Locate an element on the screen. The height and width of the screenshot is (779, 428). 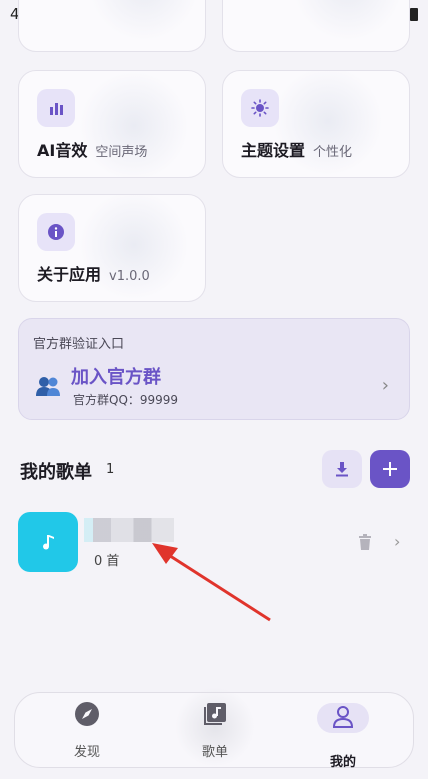
music-library-icon is located at coordinates (215, 714).